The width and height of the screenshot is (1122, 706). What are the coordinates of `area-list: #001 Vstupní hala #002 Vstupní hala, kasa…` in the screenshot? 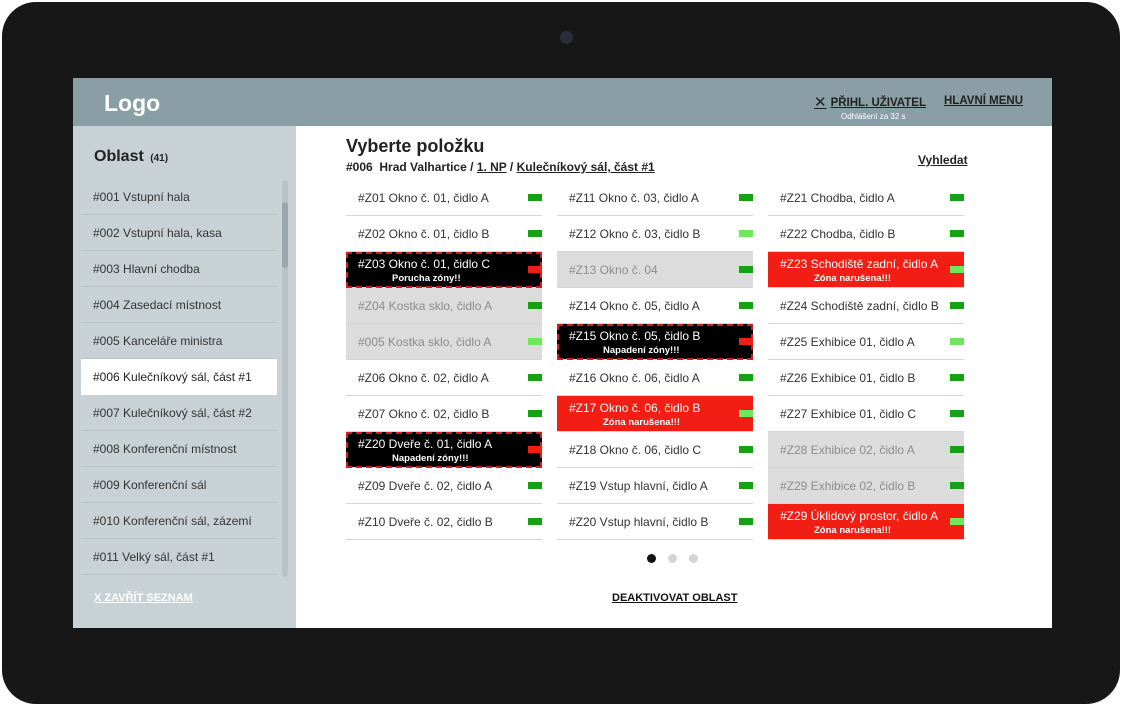 It's located at (179, 377).